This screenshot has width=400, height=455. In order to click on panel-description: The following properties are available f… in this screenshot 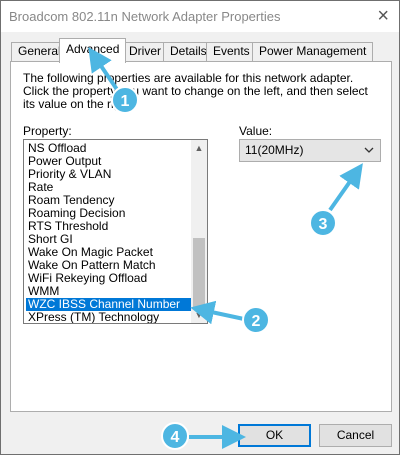, I will do `click(195, 91)`.